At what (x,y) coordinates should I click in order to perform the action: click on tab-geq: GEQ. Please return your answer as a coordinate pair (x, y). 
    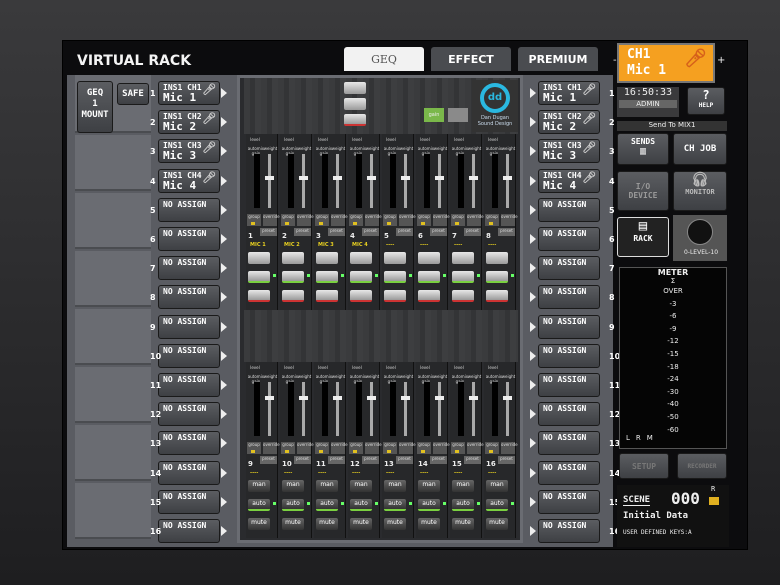
    Looking at the image, I should click on (384, 59).